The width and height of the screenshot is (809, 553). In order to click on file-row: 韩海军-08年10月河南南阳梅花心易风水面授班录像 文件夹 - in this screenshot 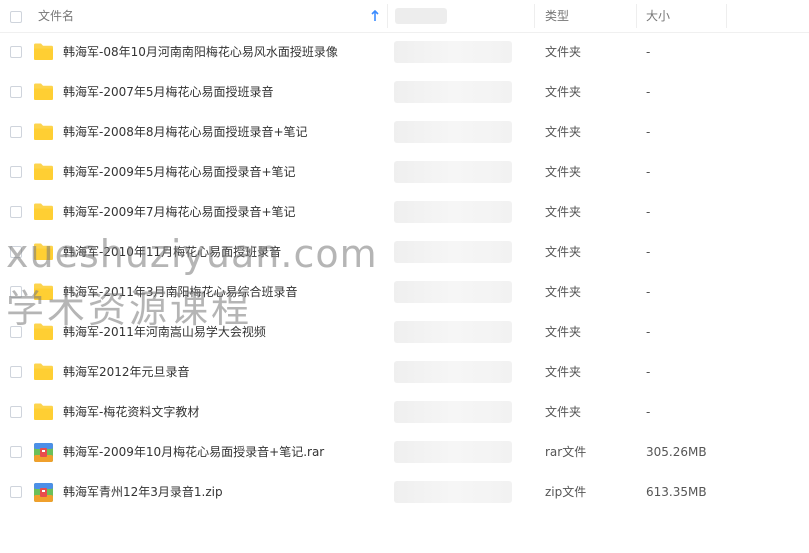, I will do `click(404, 52)`.